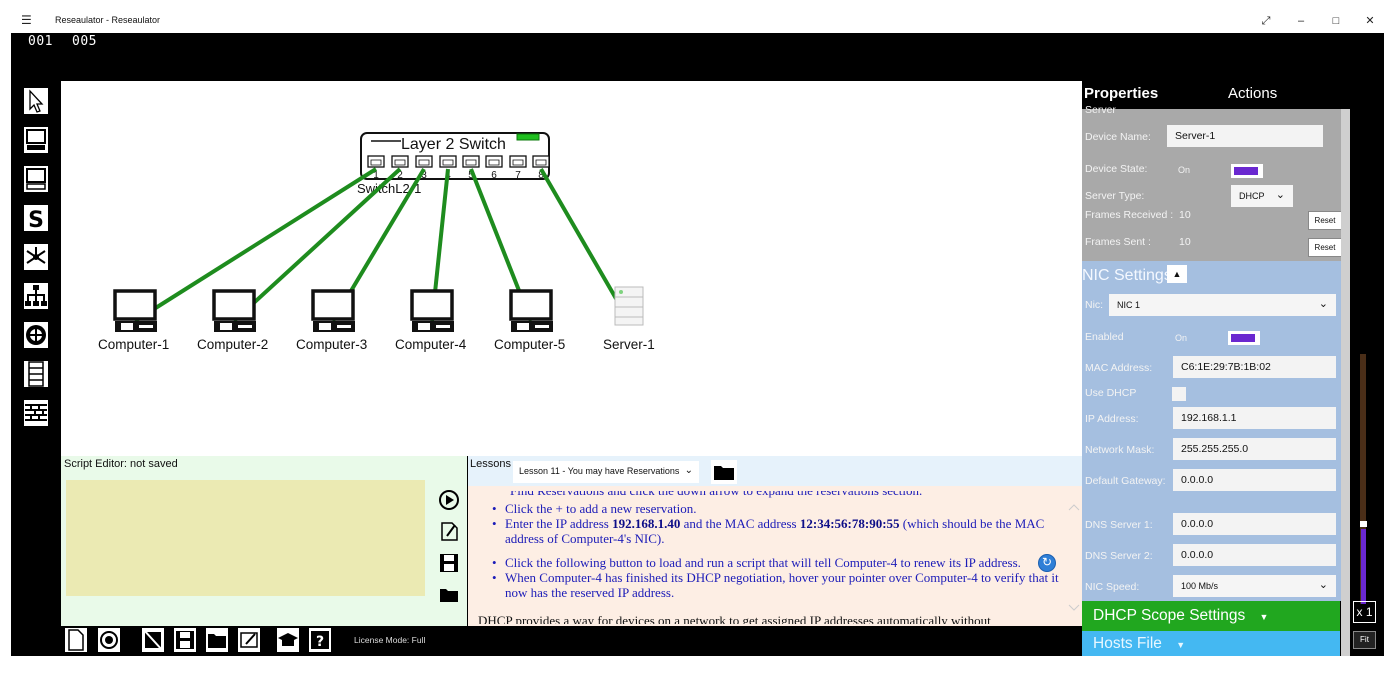 The image size is (1394, 675). I want to click on hamburger-icon: ☰, so click(26, 20).